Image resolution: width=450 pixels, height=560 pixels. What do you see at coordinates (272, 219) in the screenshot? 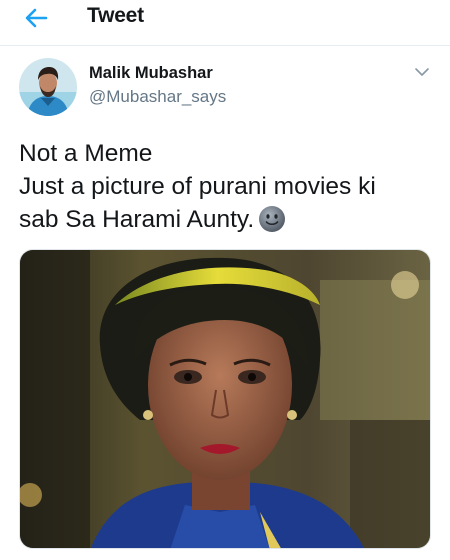
I see `slightly-smiling-face-icon` at bounding box center [272, 219].